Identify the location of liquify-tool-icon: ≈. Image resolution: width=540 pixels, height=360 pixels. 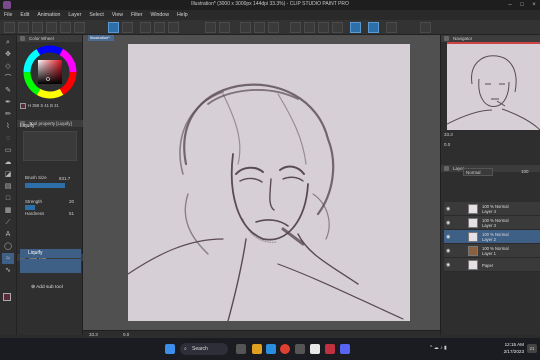
(8, 258).